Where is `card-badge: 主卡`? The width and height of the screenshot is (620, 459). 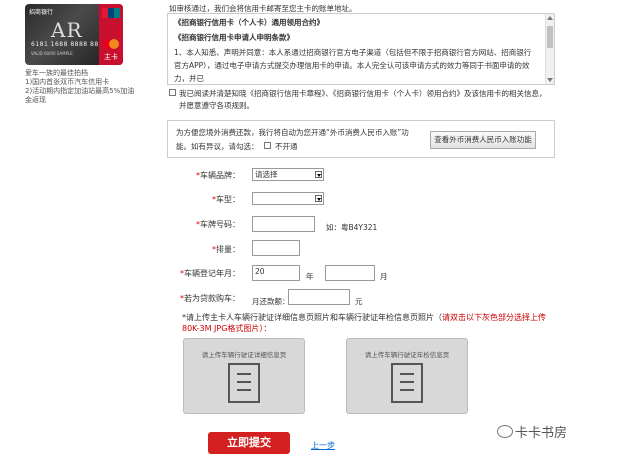
card-badge: 主卡 is located at coordinates (111, 57).